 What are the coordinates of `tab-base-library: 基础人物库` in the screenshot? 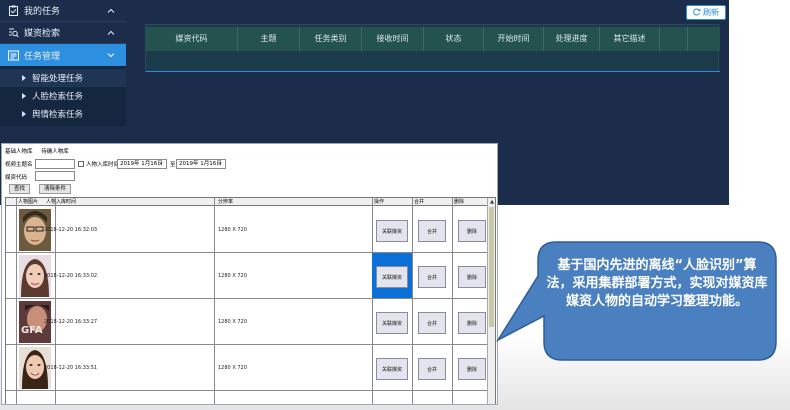 It's located at (19, 152).